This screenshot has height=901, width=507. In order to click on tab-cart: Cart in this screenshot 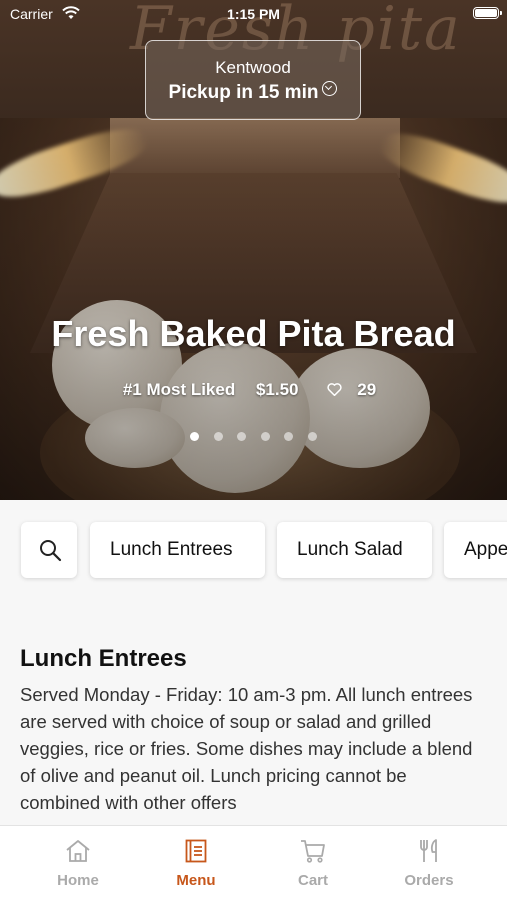, I will do `click(313, 863)`.